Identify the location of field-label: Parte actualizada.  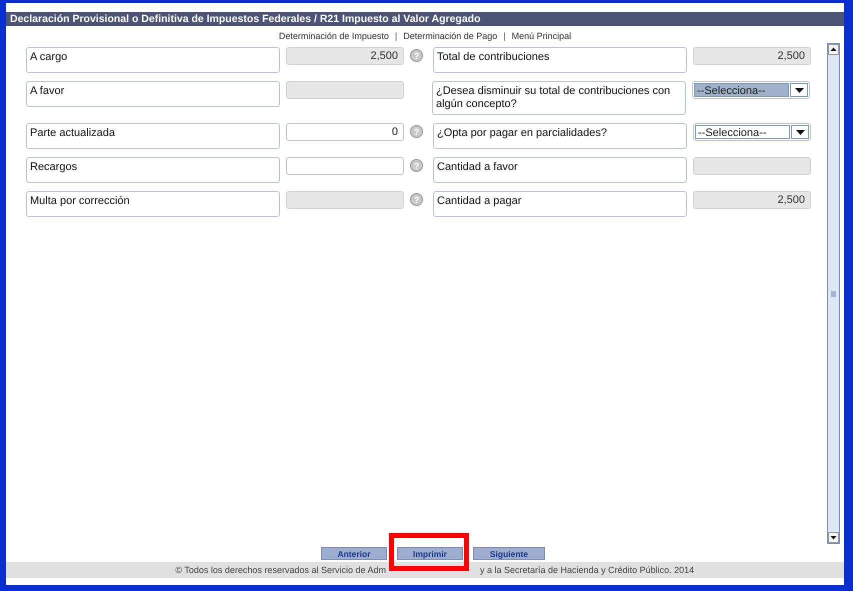
(153, 136).